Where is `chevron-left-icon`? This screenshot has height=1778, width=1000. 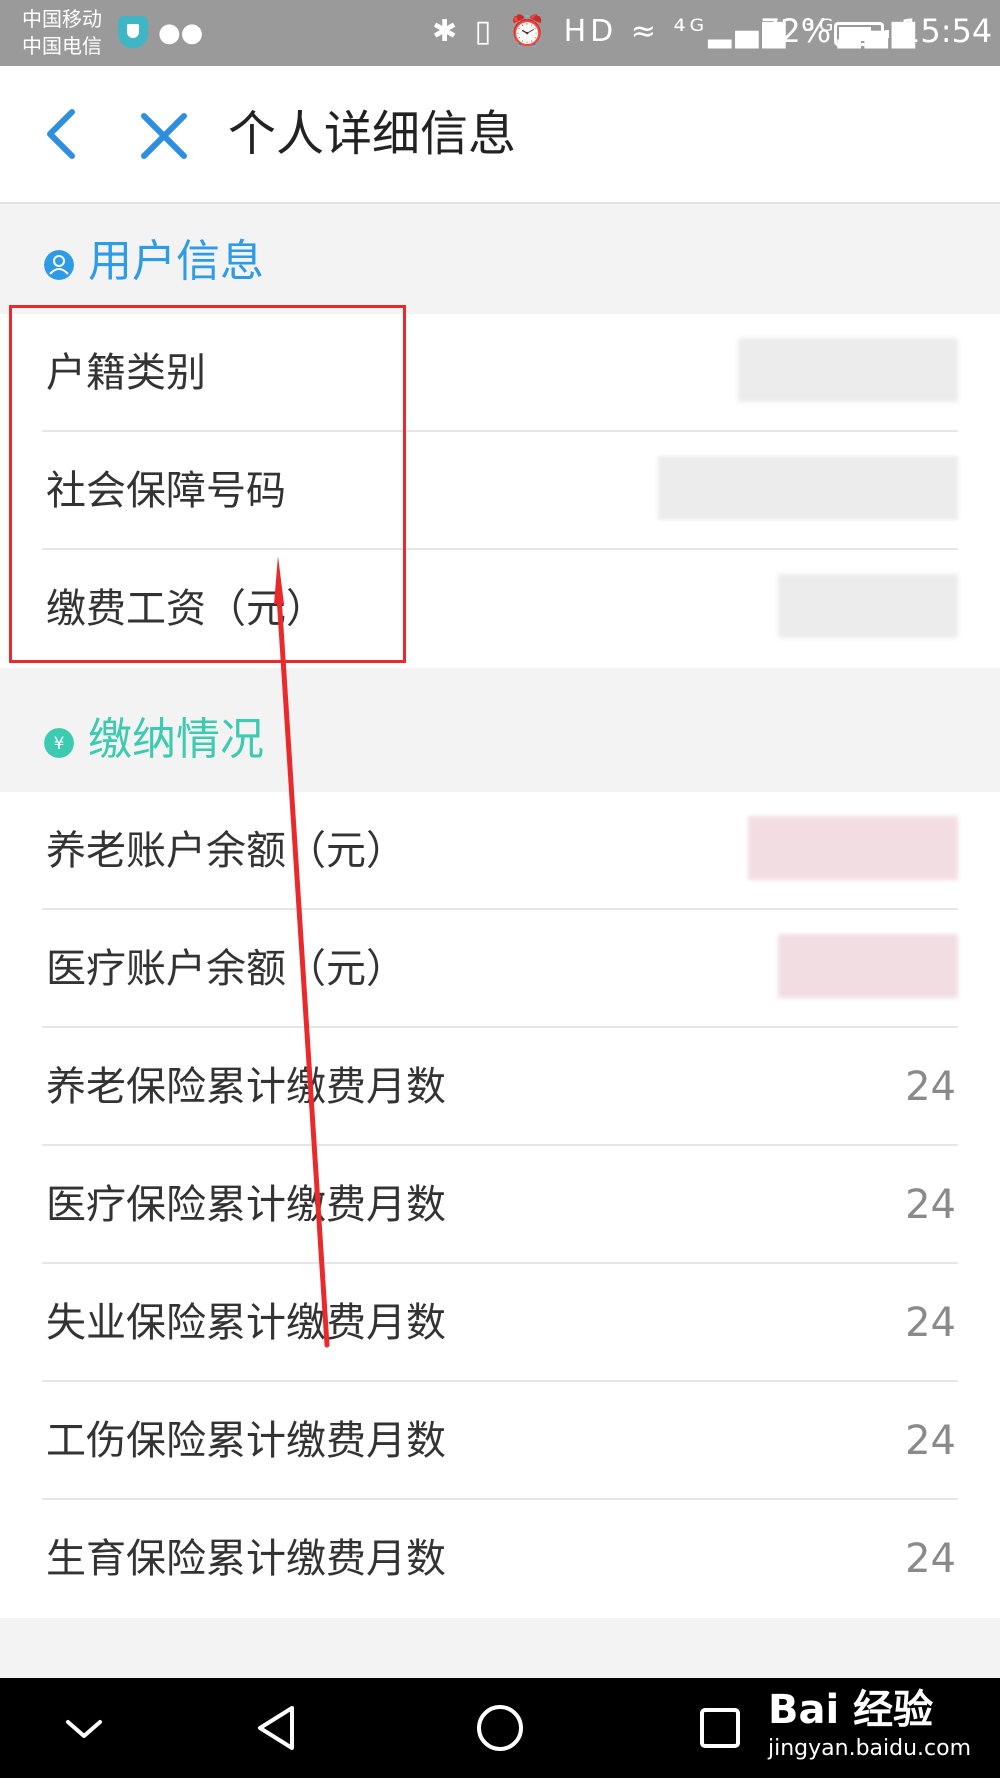 chevron-left-icon is located at coordinates (62, 134).